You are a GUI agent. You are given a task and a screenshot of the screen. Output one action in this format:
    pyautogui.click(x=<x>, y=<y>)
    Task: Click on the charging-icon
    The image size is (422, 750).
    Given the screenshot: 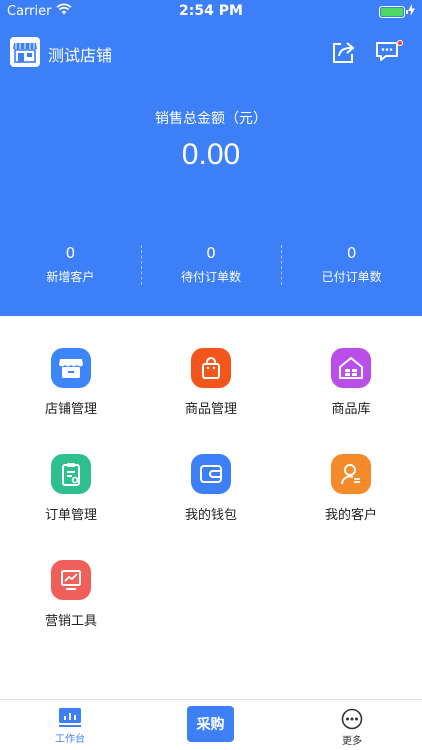 What is the action you would take?
    pyautogui.click(x=411, y=12)
    